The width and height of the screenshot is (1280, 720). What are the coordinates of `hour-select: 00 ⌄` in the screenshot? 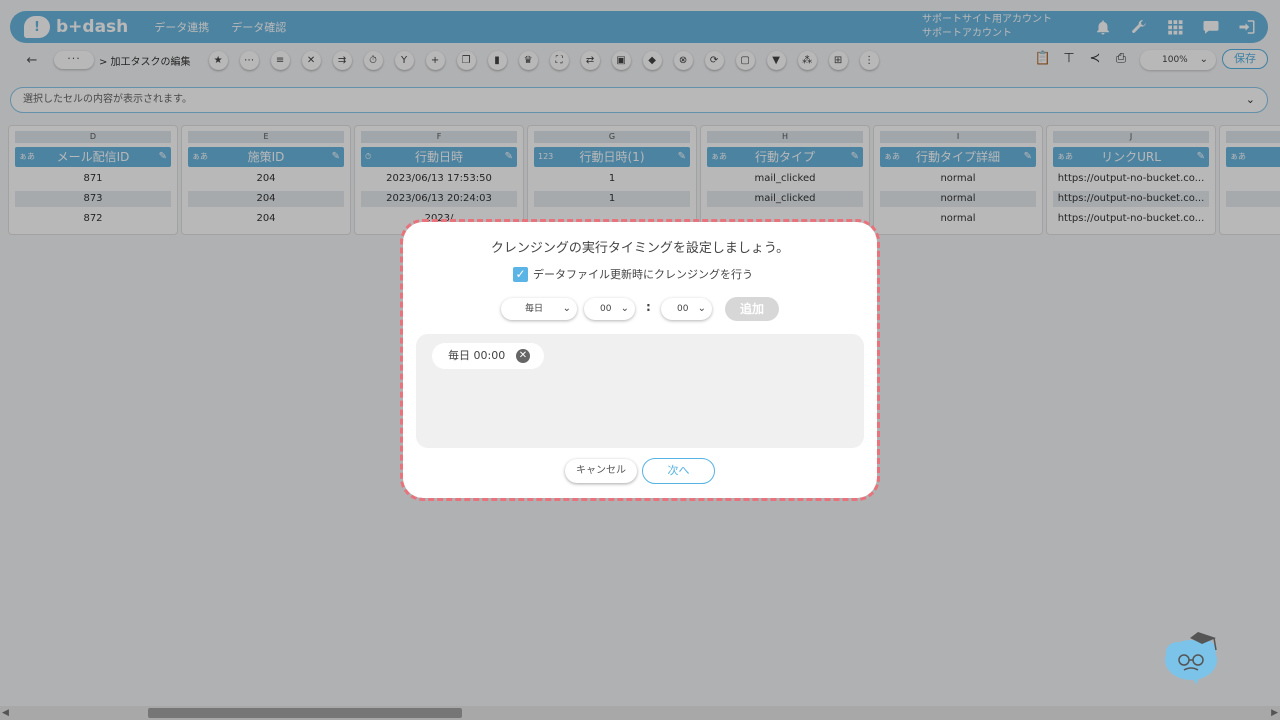 It's located at (609, 309).